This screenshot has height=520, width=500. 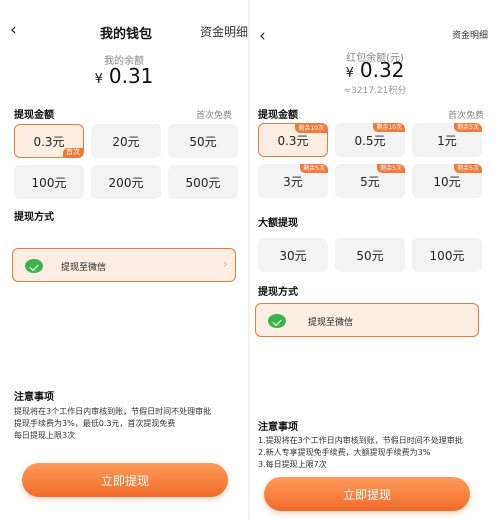 I want to click on large-withdraw-title: 大额提现, so click(x=278, y=223).